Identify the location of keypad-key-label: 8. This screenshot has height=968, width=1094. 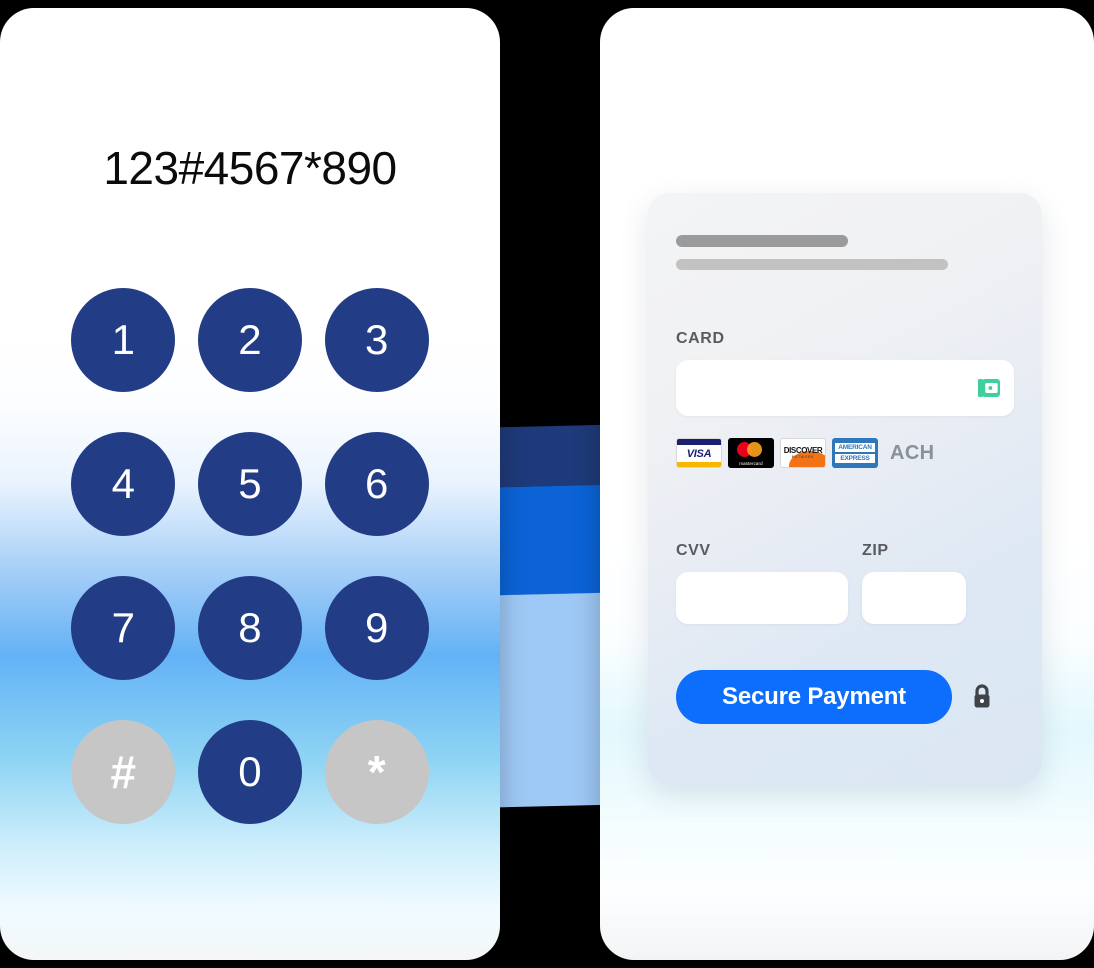
(250, 627).